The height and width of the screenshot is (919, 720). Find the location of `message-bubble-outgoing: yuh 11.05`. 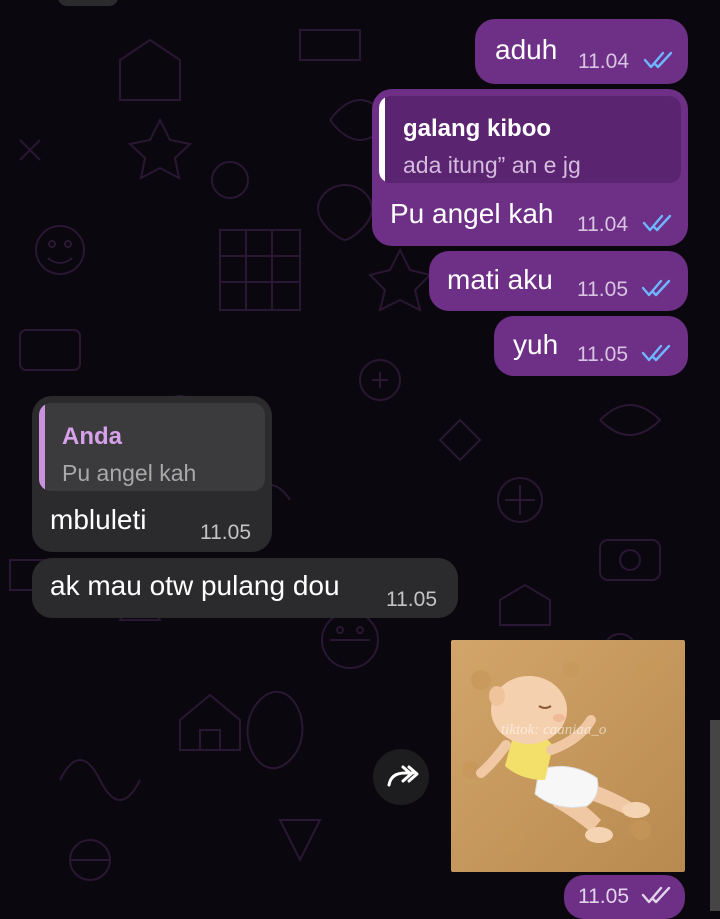

message-bubble-outgoing: yuh 11.05 is located at coordinates (591, 346).